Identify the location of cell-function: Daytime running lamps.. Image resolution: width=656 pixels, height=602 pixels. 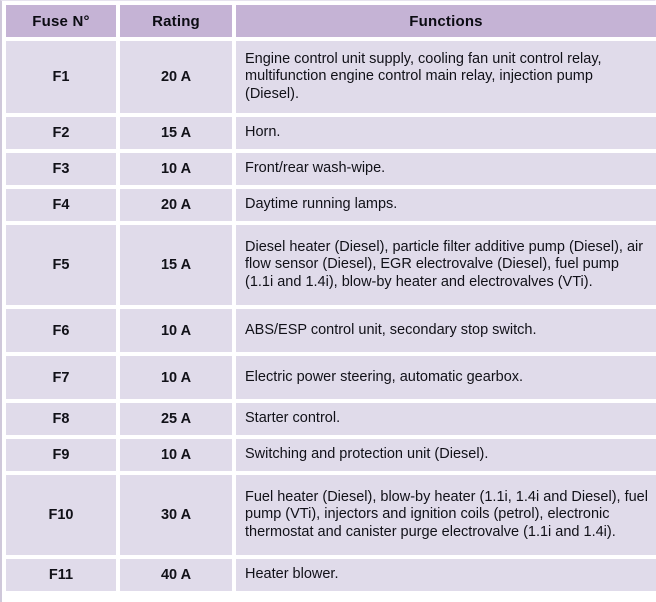
(446, 205).